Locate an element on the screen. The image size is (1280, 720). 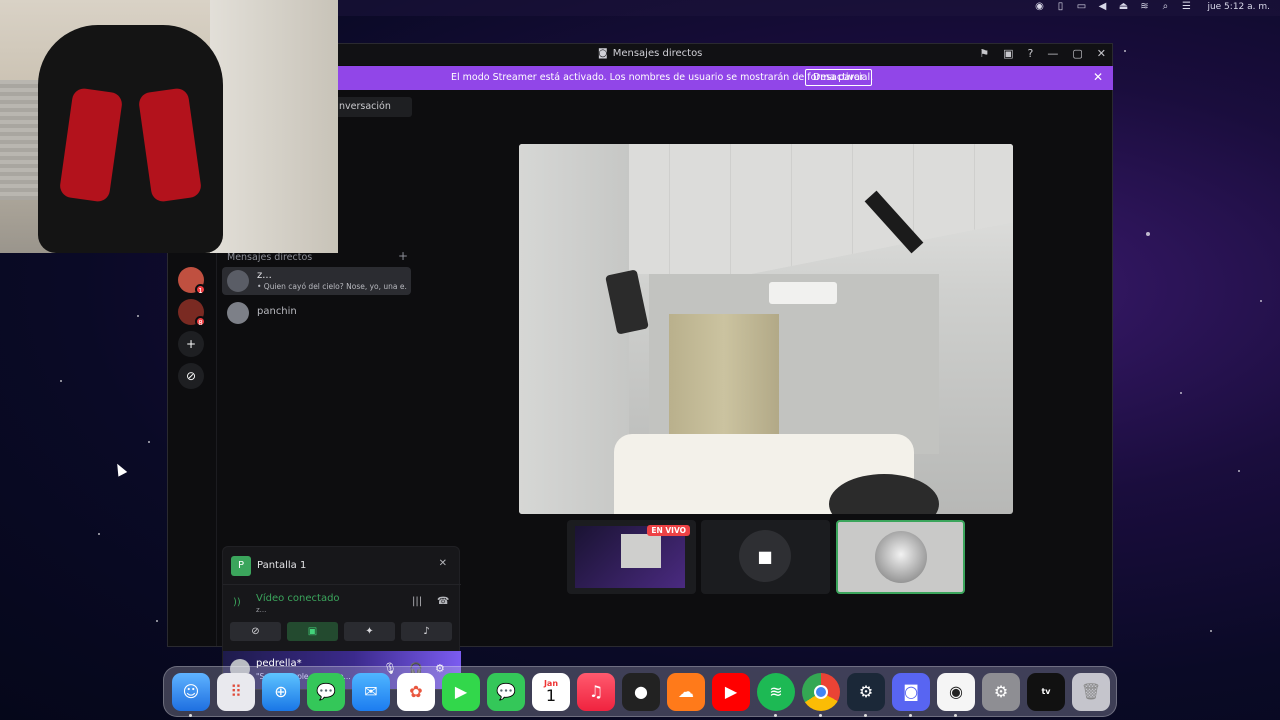
help-icon: ? is located at coordinates (1031, 53).